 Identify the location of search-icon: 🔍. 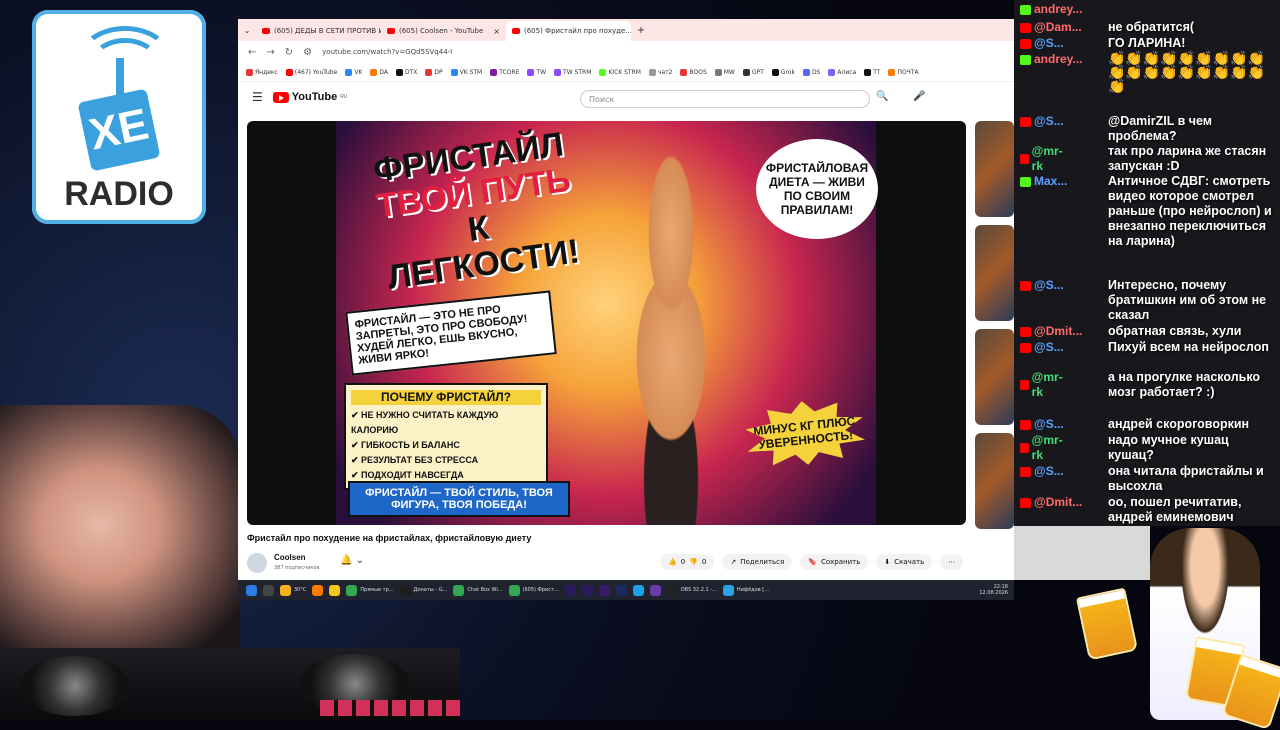
(882, 96).